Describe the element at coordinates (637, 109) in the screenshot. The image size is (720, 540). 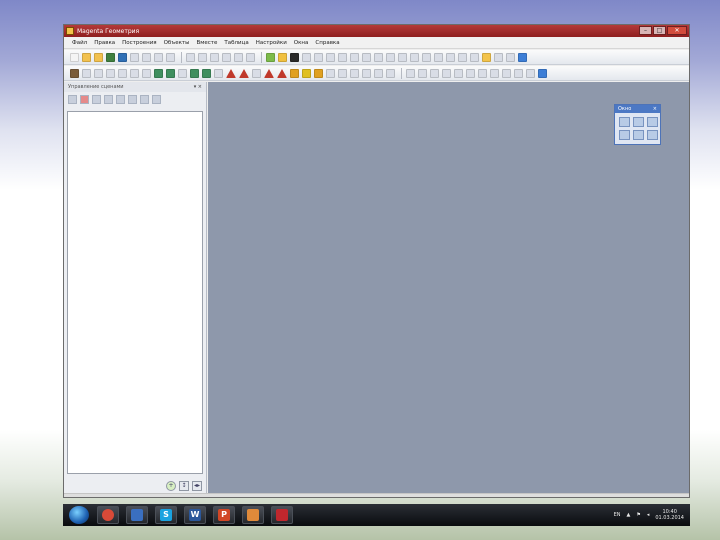
I see `toolbox-header: Окно ×` at that location.